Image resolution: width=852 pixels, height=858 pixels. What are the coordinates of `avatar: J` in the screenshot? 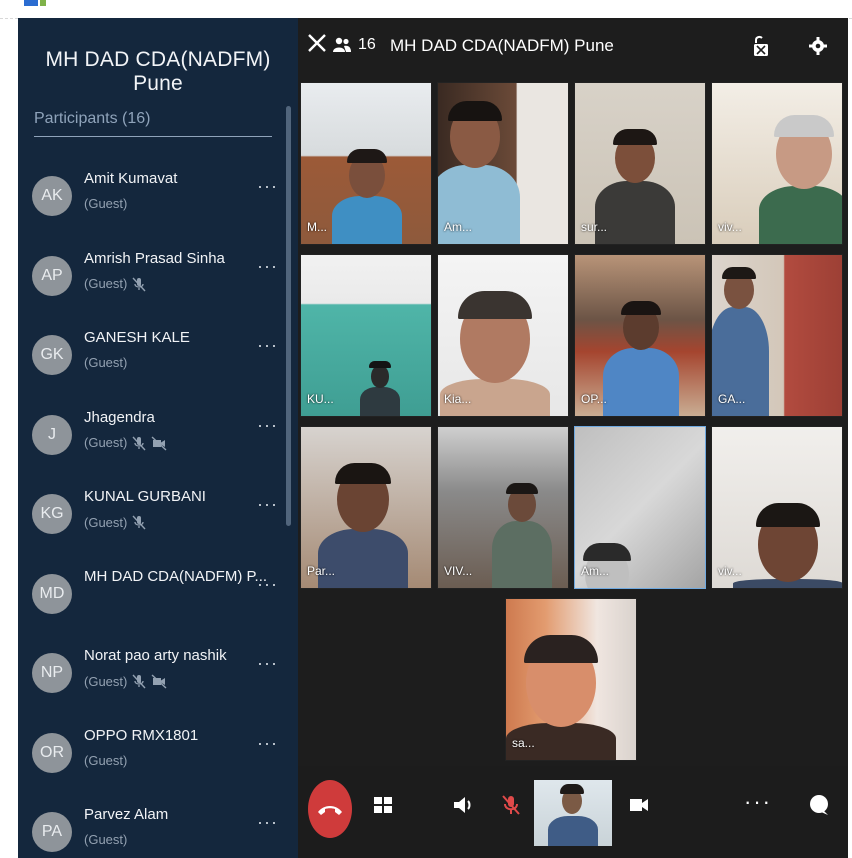 It's located at (52, 434).